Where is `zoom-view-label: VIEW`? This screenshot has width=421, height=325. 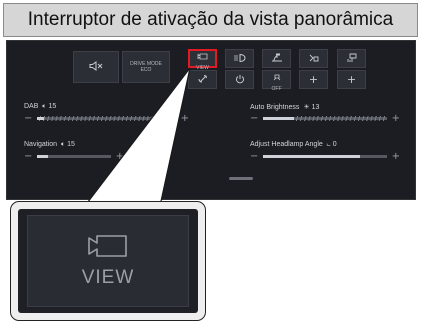 zoom-view-label: VIEW is located at coordinates (108, 277).